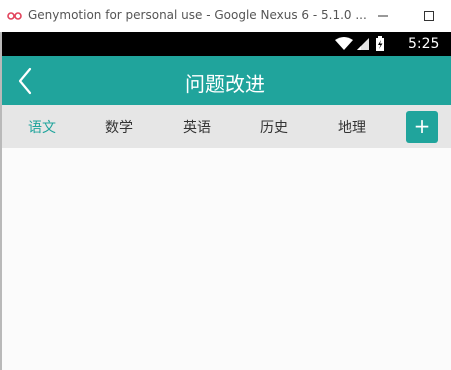  What do you see at coordinates (119, 127) in the screenshot?
I see `tab-math: 数学` at bounding box center [119, 127].